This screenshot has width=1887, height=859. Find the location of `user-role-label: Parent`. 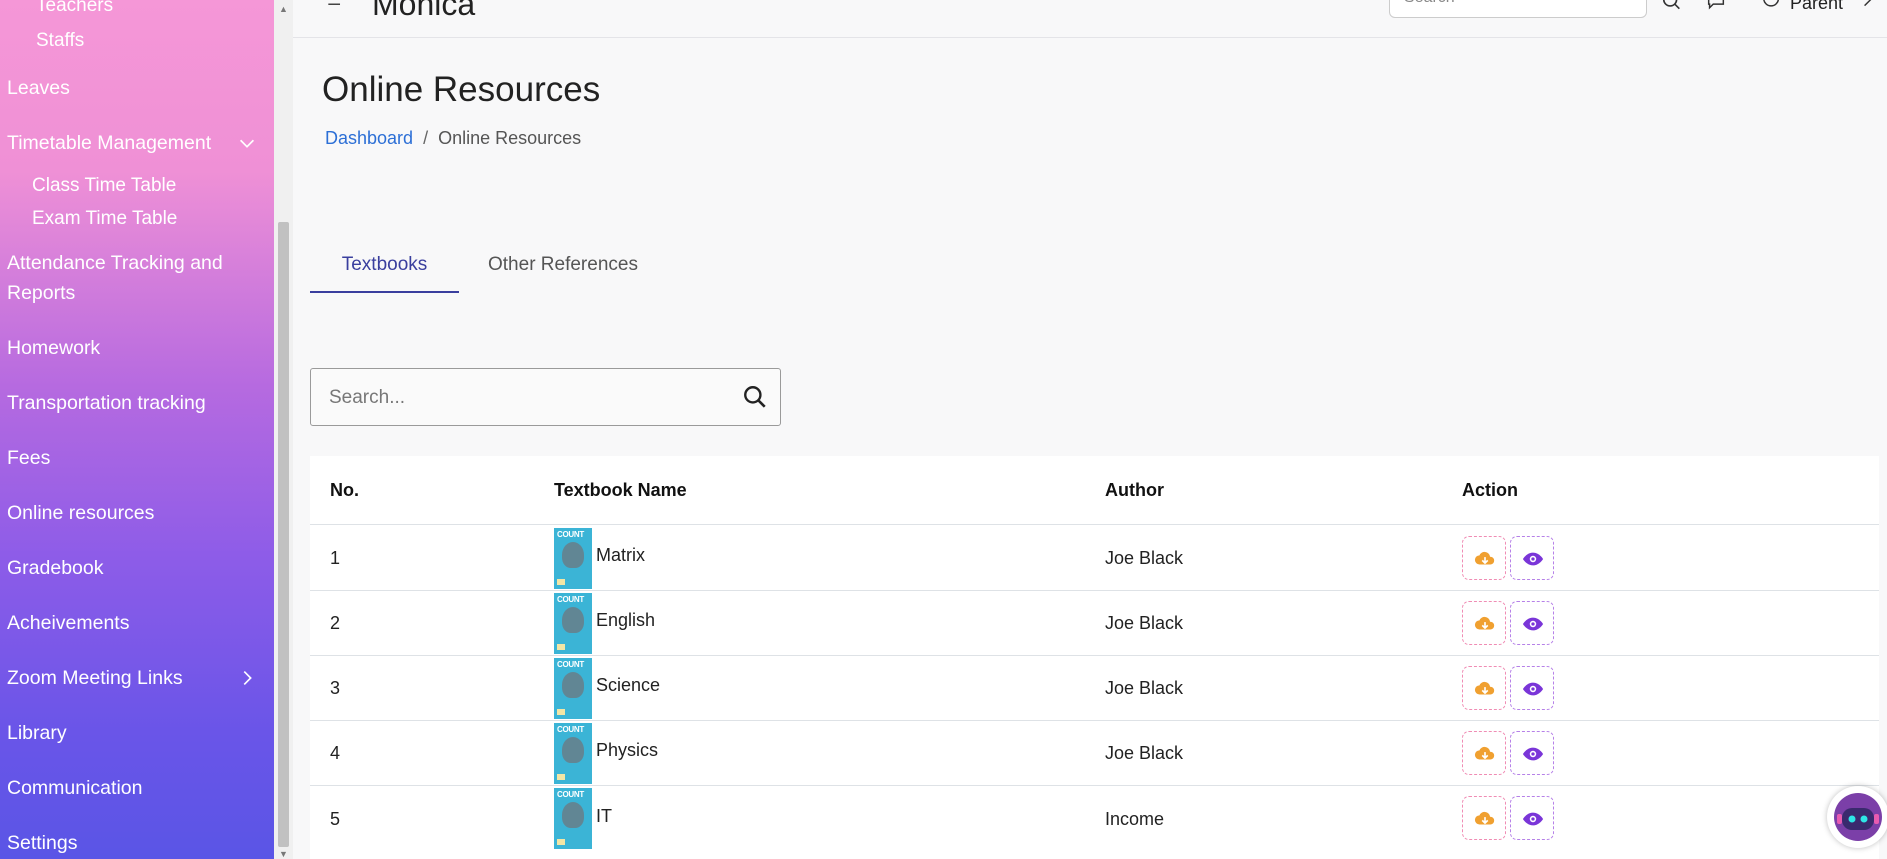

user-role-label: Parent is located at coordinates (1816, 7).